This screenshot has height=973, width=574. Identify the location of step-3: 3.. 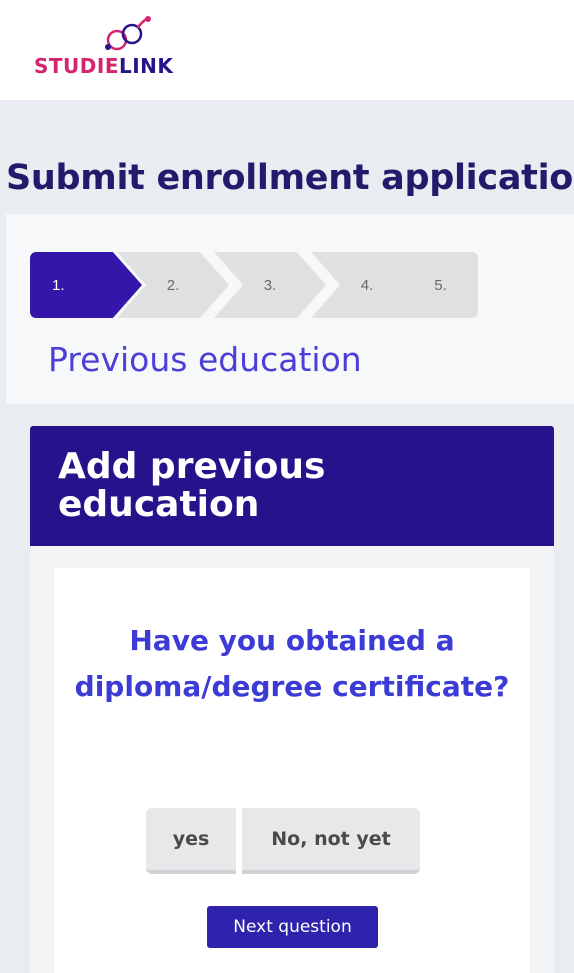
(270, 285).